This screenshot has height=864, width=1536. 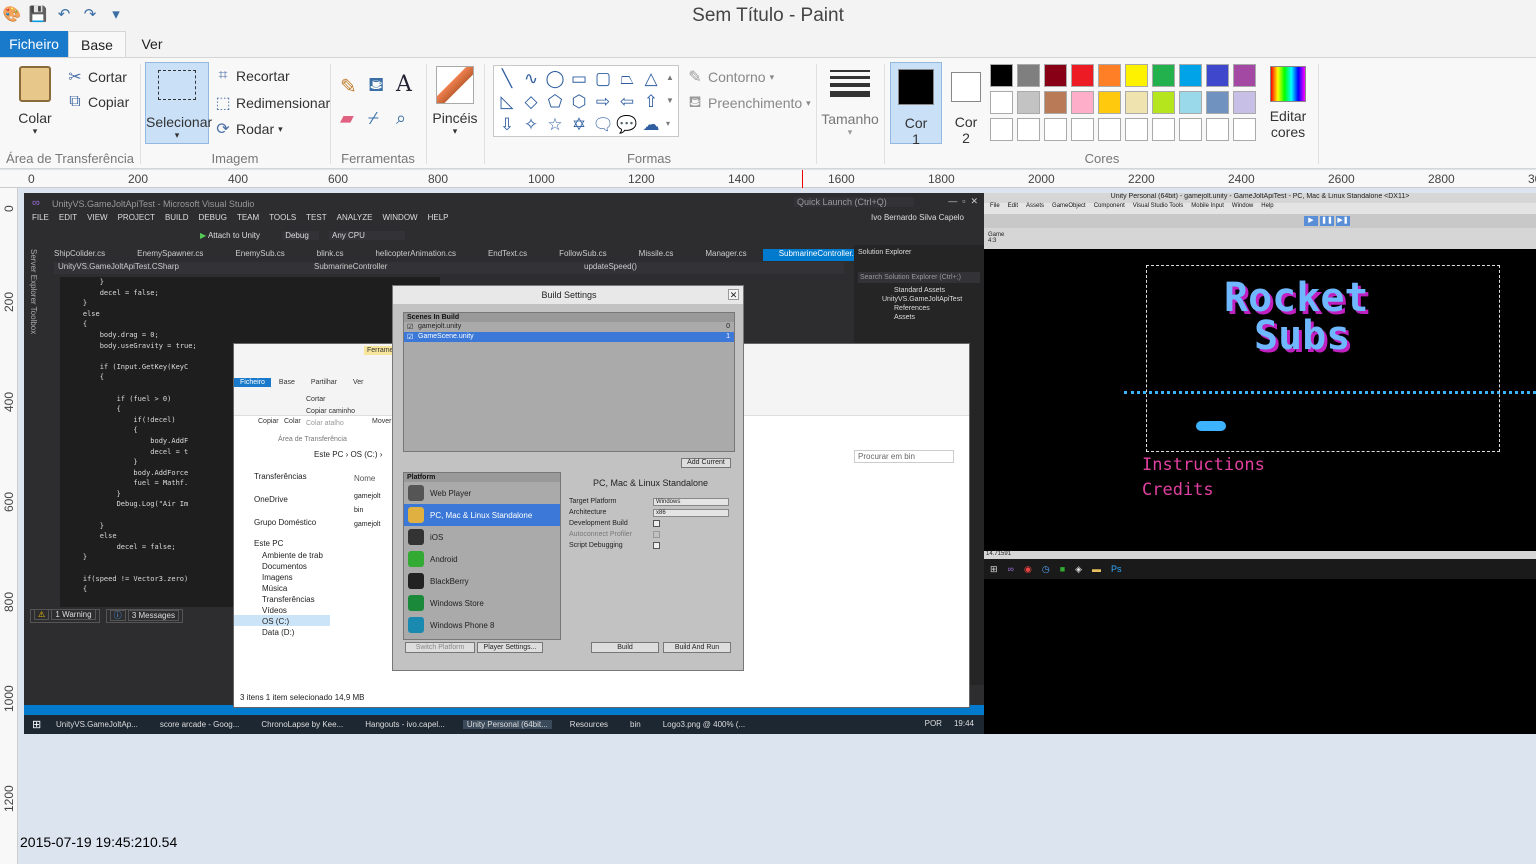 What do you see at coordinates (268, 421) in the screenshot?
I see `explorer-copy-button: Copiar` at bounding box center [268, 421].